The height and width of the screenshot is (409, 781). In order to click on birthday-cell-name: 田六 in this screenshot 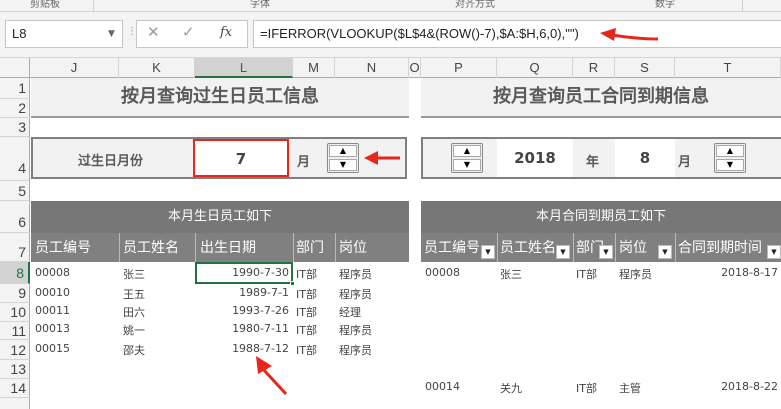, I will do `click(134, 312)`.